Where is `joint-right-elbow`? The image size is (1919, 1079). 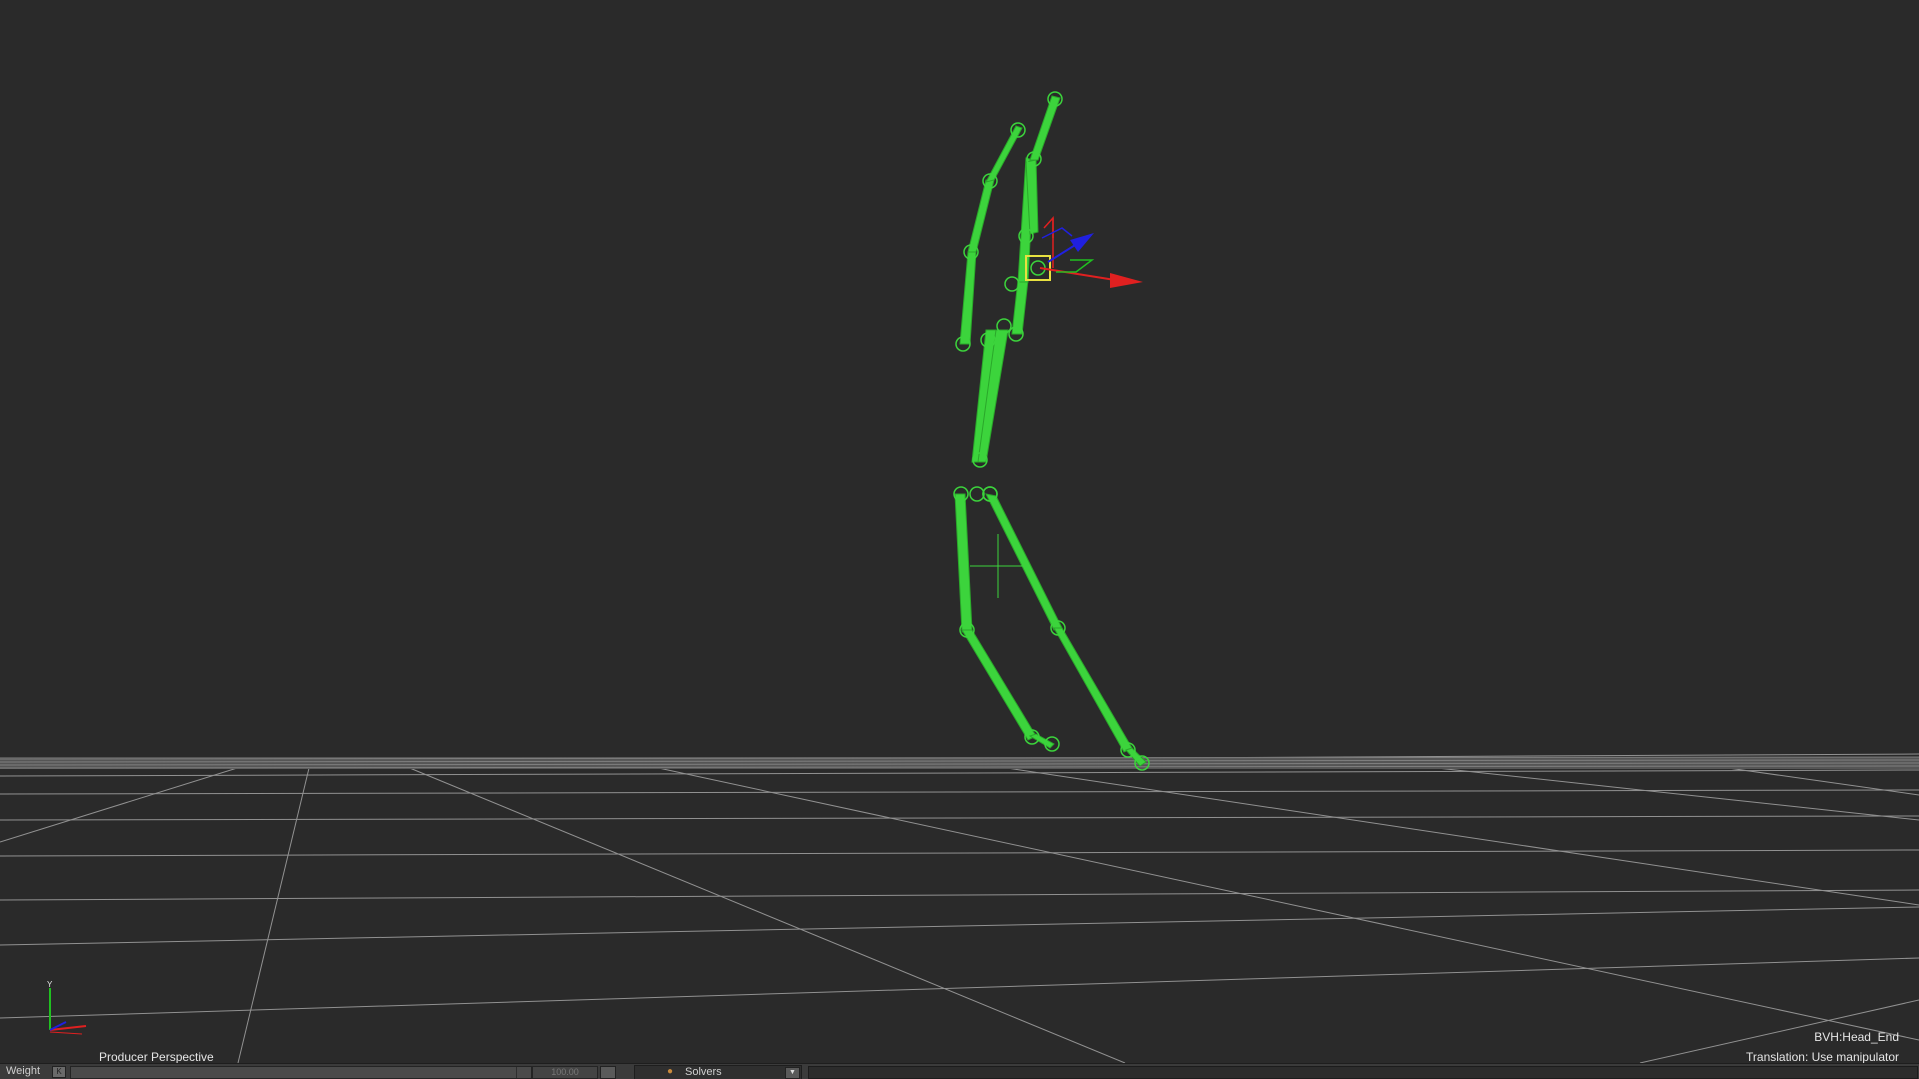 joint-right-elbow is located at coordinates (1012, 284).